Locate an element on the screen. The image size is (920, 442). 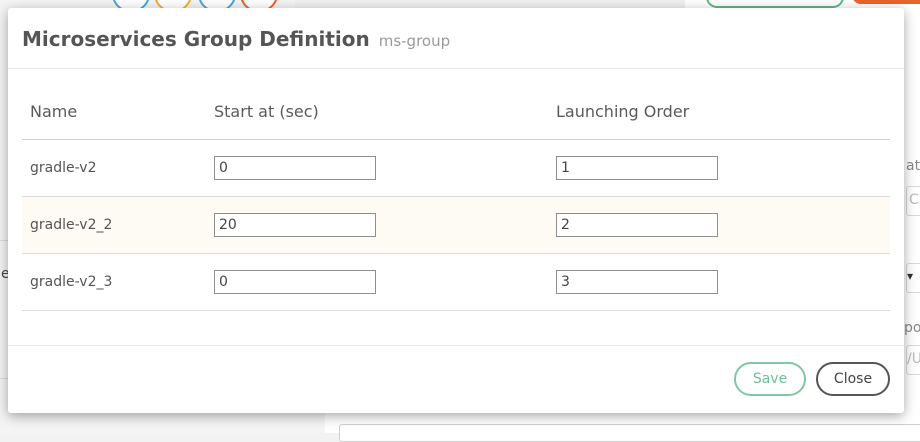
background-label-at: at is located at coordinates (913, 166).